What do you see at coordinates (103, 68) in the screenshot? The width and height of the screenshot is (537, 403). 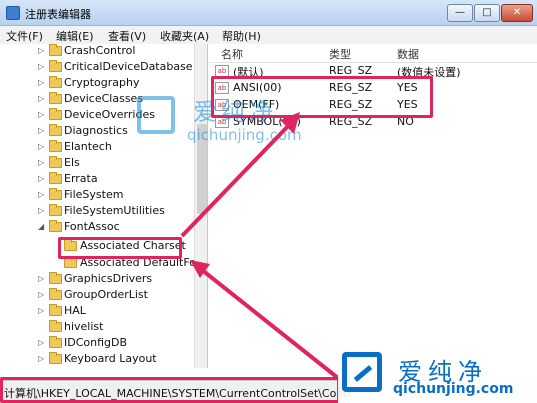 I see `tree-node: ▷ CriticalDeviceDatabase` at bounding box center [103, 68].